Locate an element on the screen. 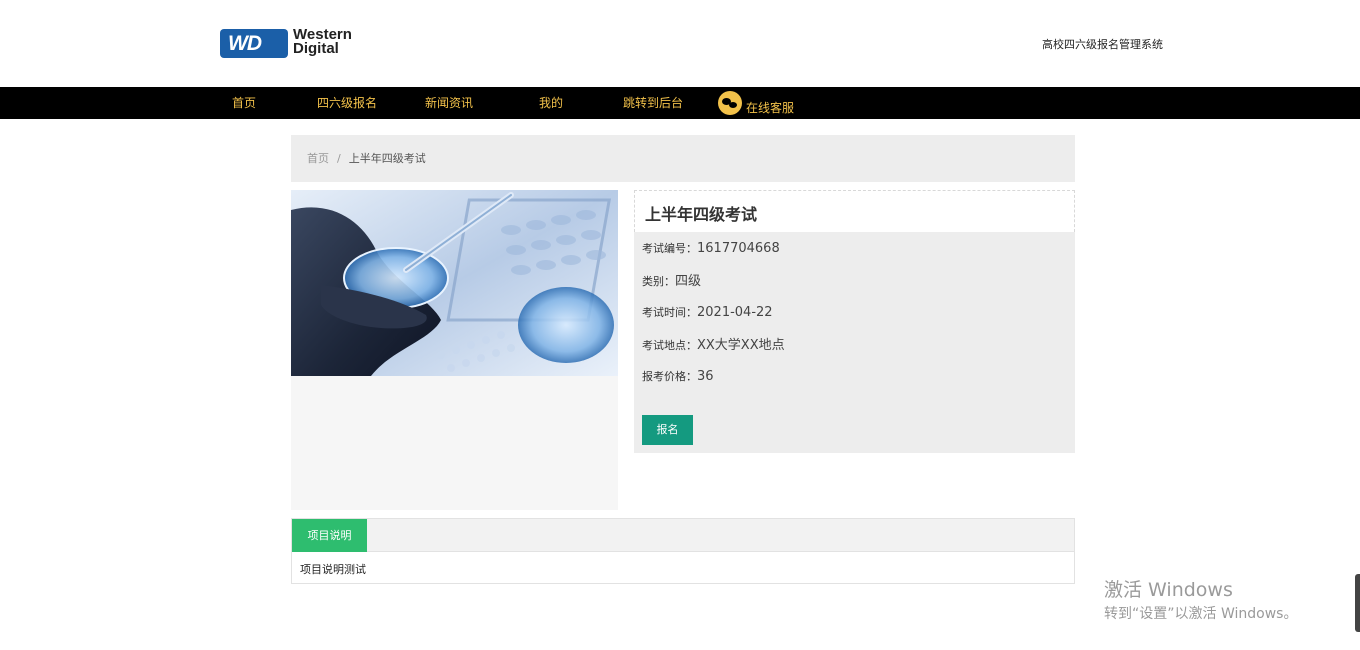  project-description-tabs: 项目说明 项目说明测试 is located at coordinates (683, 551).